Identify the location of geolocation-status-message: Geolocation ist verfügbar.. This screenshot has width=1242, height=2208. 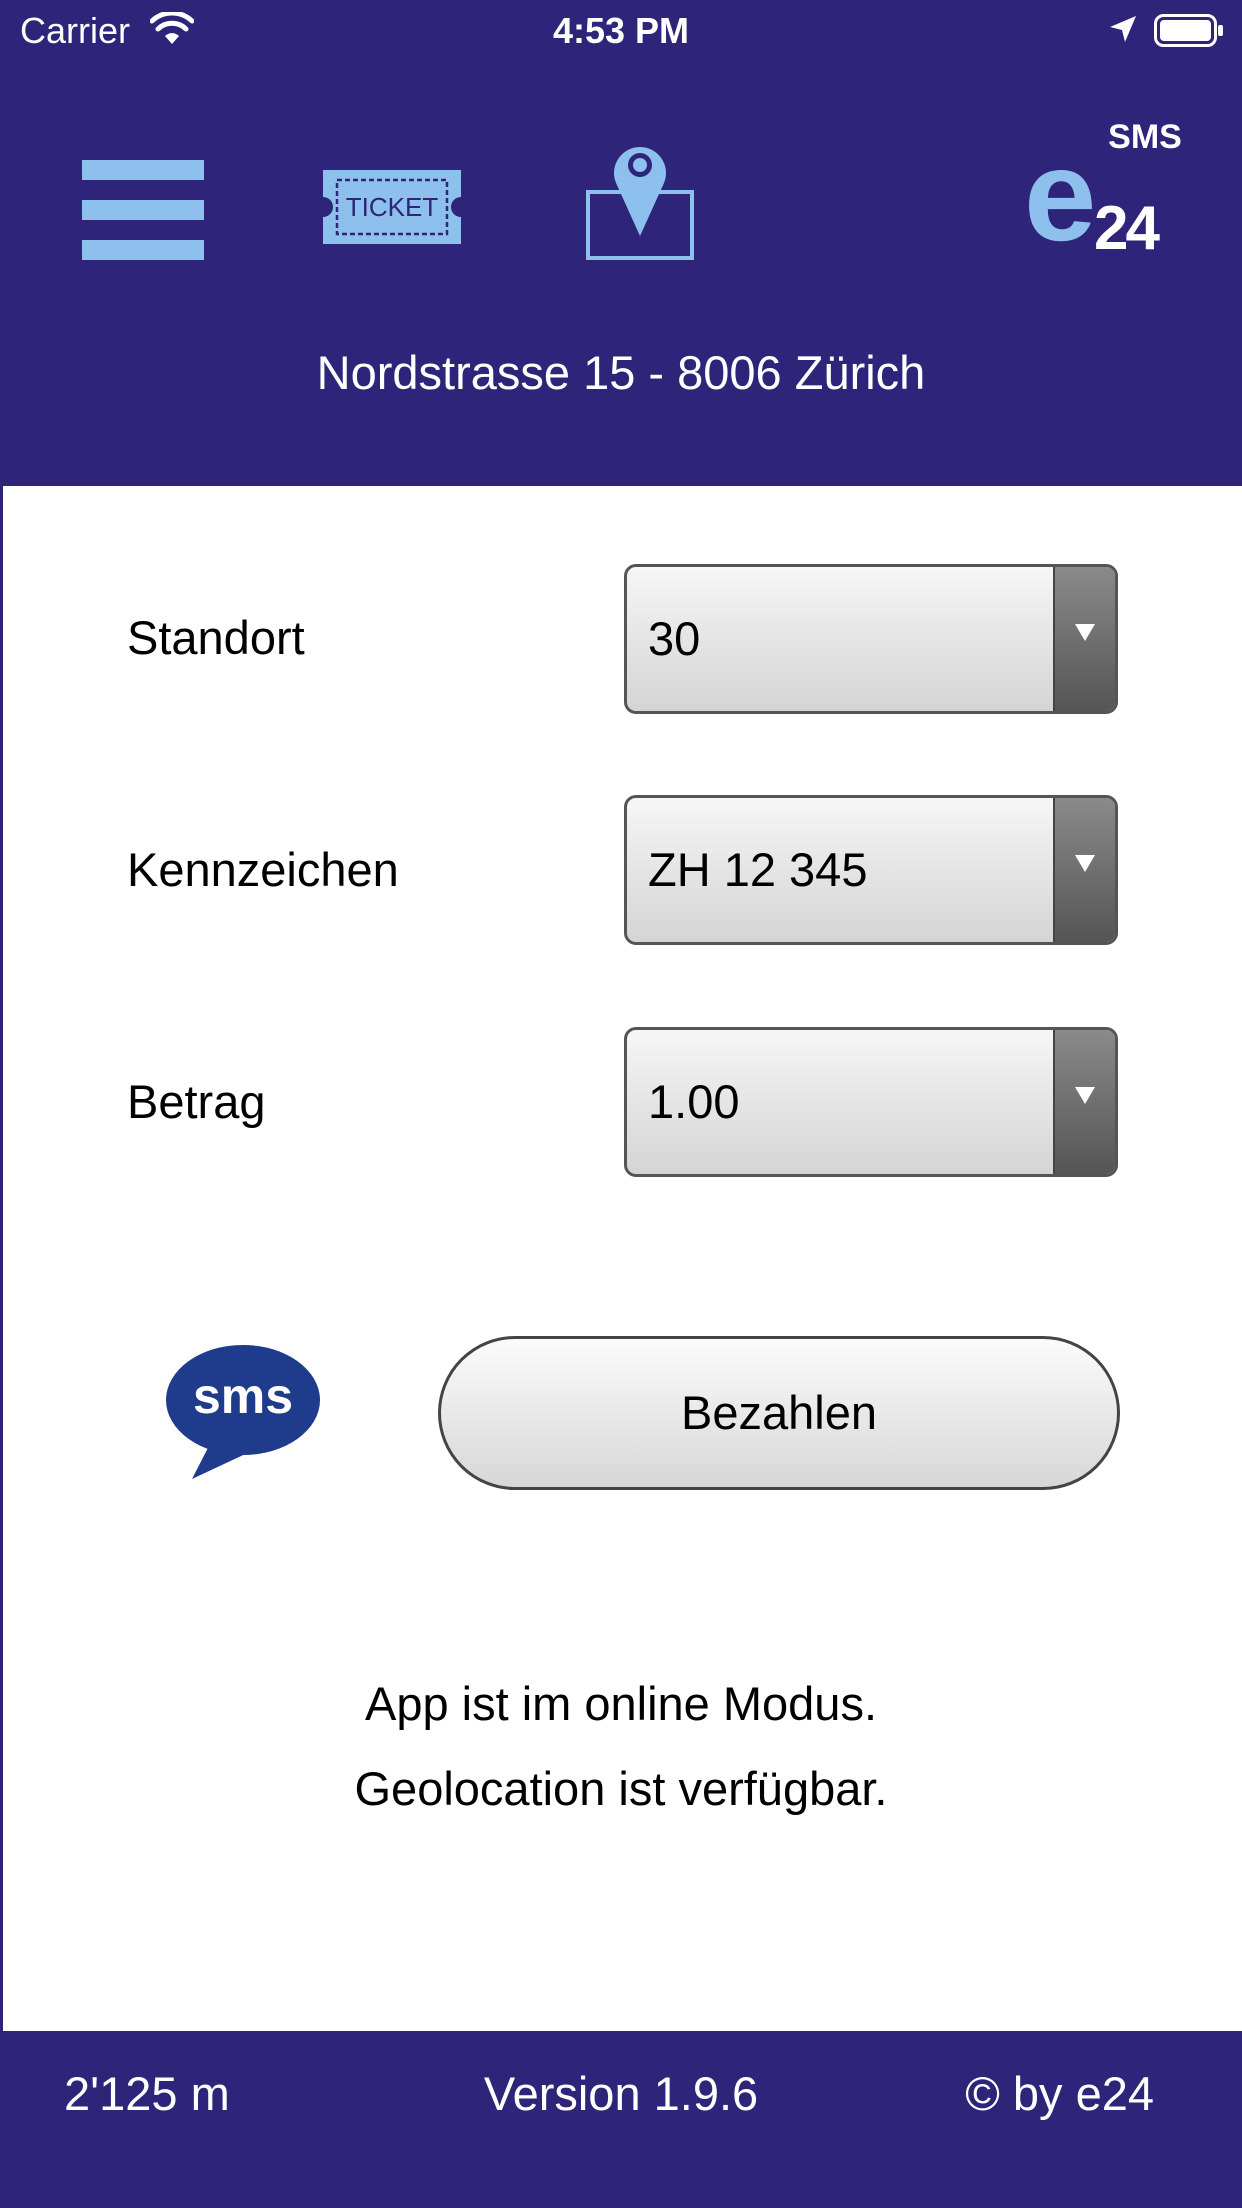
(621, 1788).